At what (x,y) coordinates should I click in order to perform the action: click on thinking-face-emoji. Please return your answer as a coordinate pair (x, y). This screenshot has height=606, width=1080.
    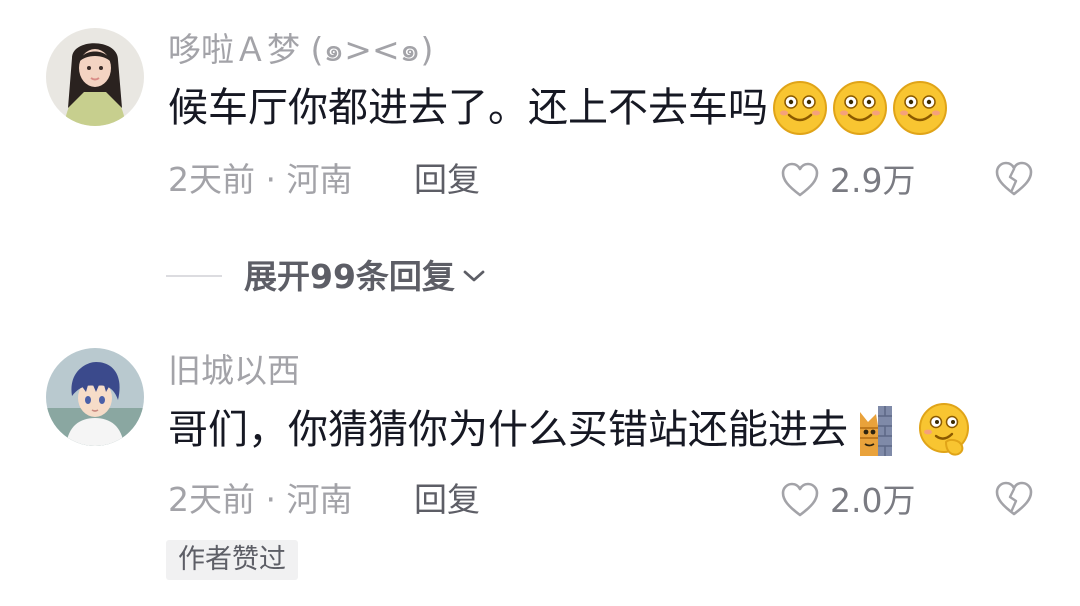
    Looking at the image, I should click on (944, 430).